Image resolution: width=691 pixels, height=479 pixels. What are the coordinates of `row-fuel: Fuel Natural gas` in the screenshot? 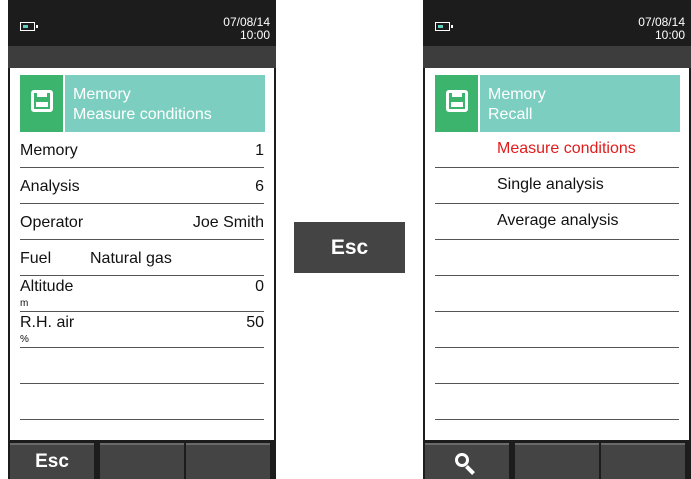 It's located at (142, 258).